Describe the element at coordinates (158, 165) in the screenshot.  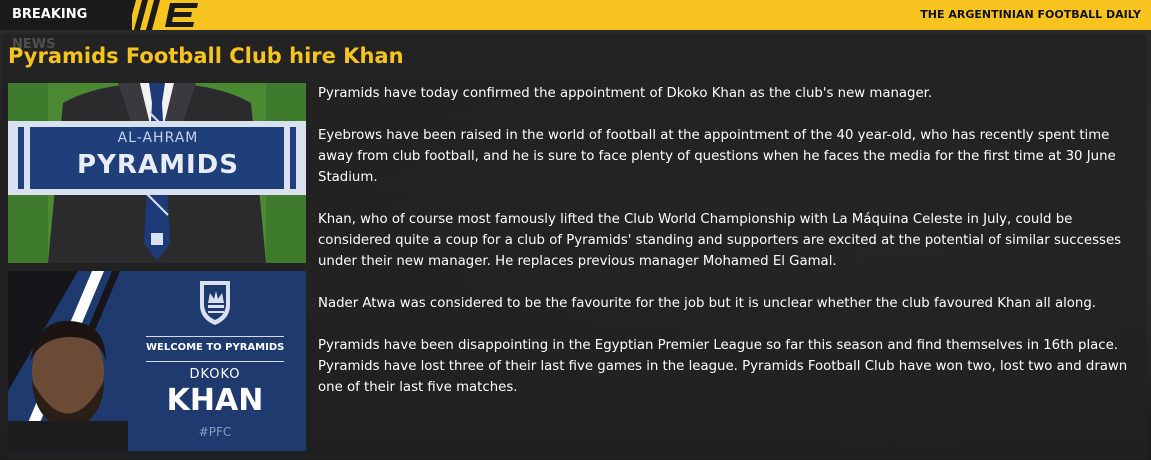
I see `scarf-text-main: PYRAMIDS` at that location.